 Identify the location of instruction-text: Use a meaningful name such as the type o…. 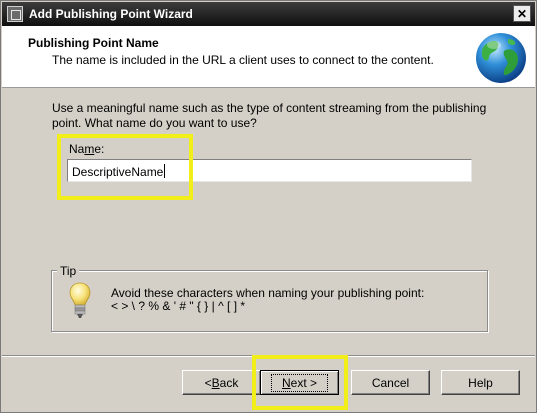
(272, 116).